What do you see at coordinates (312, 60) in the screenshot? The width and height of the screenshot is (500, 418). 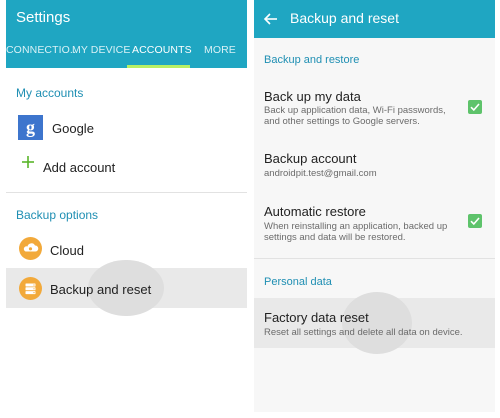 I see `backup-and-restore-header: Backup and restore` at bounding box center [312, 60].